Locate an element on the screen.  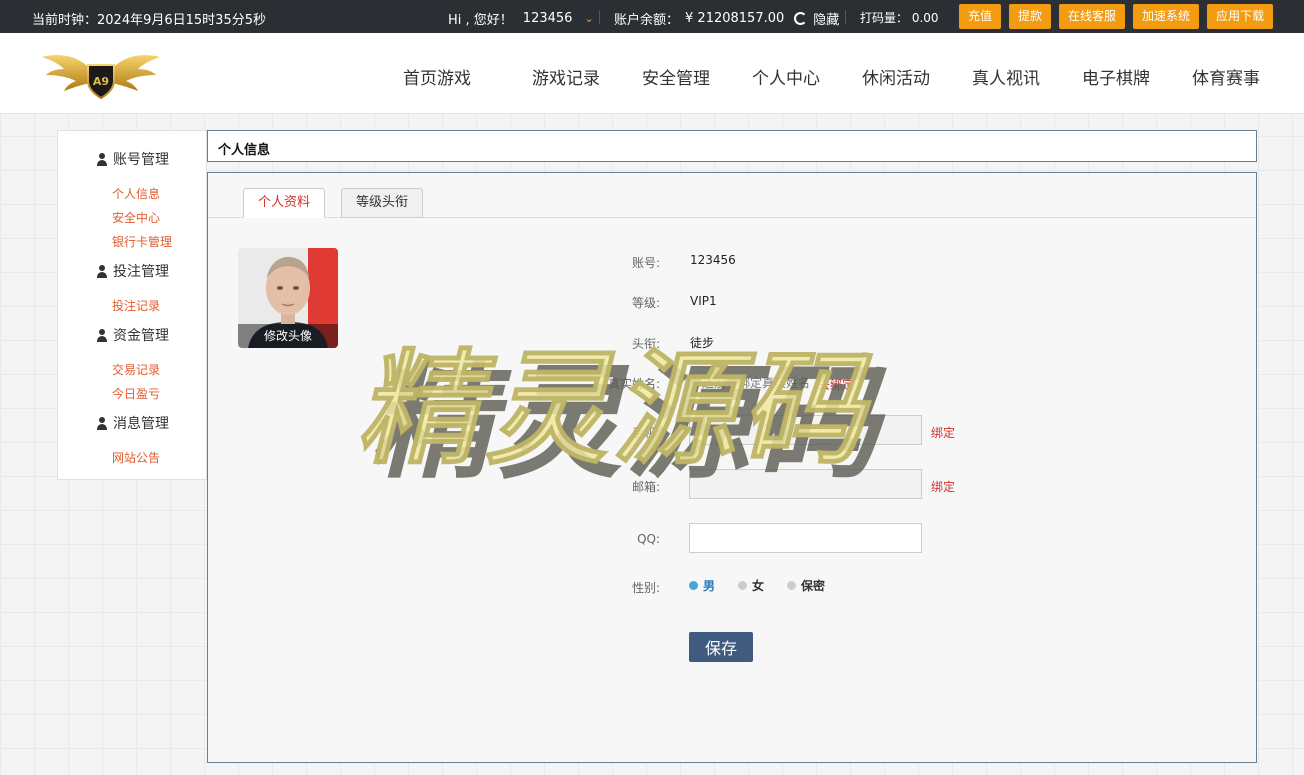
nav-personal-center: 个人中心 is located at coordinates (786, 76).